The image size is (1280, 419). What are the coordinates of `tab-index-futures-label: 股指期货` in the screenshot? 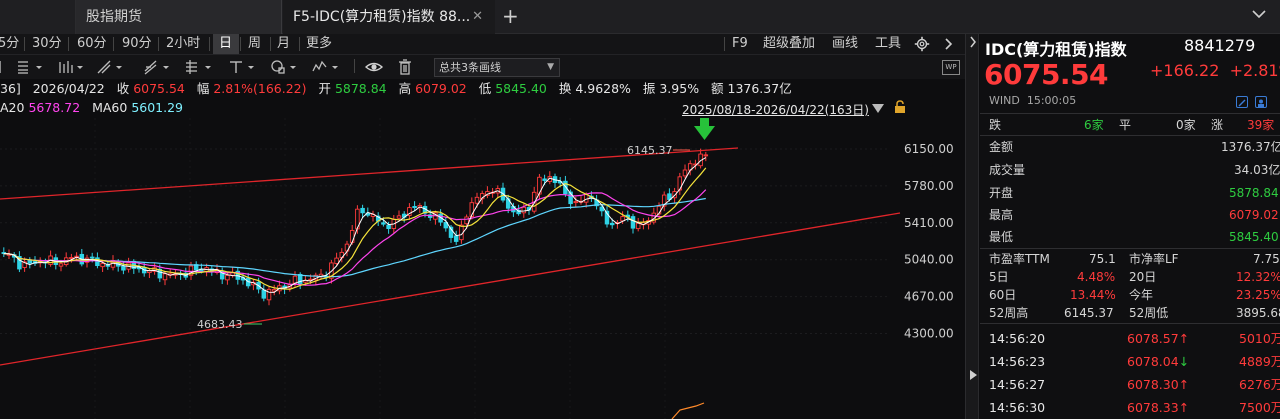 It's located at (114, 17).